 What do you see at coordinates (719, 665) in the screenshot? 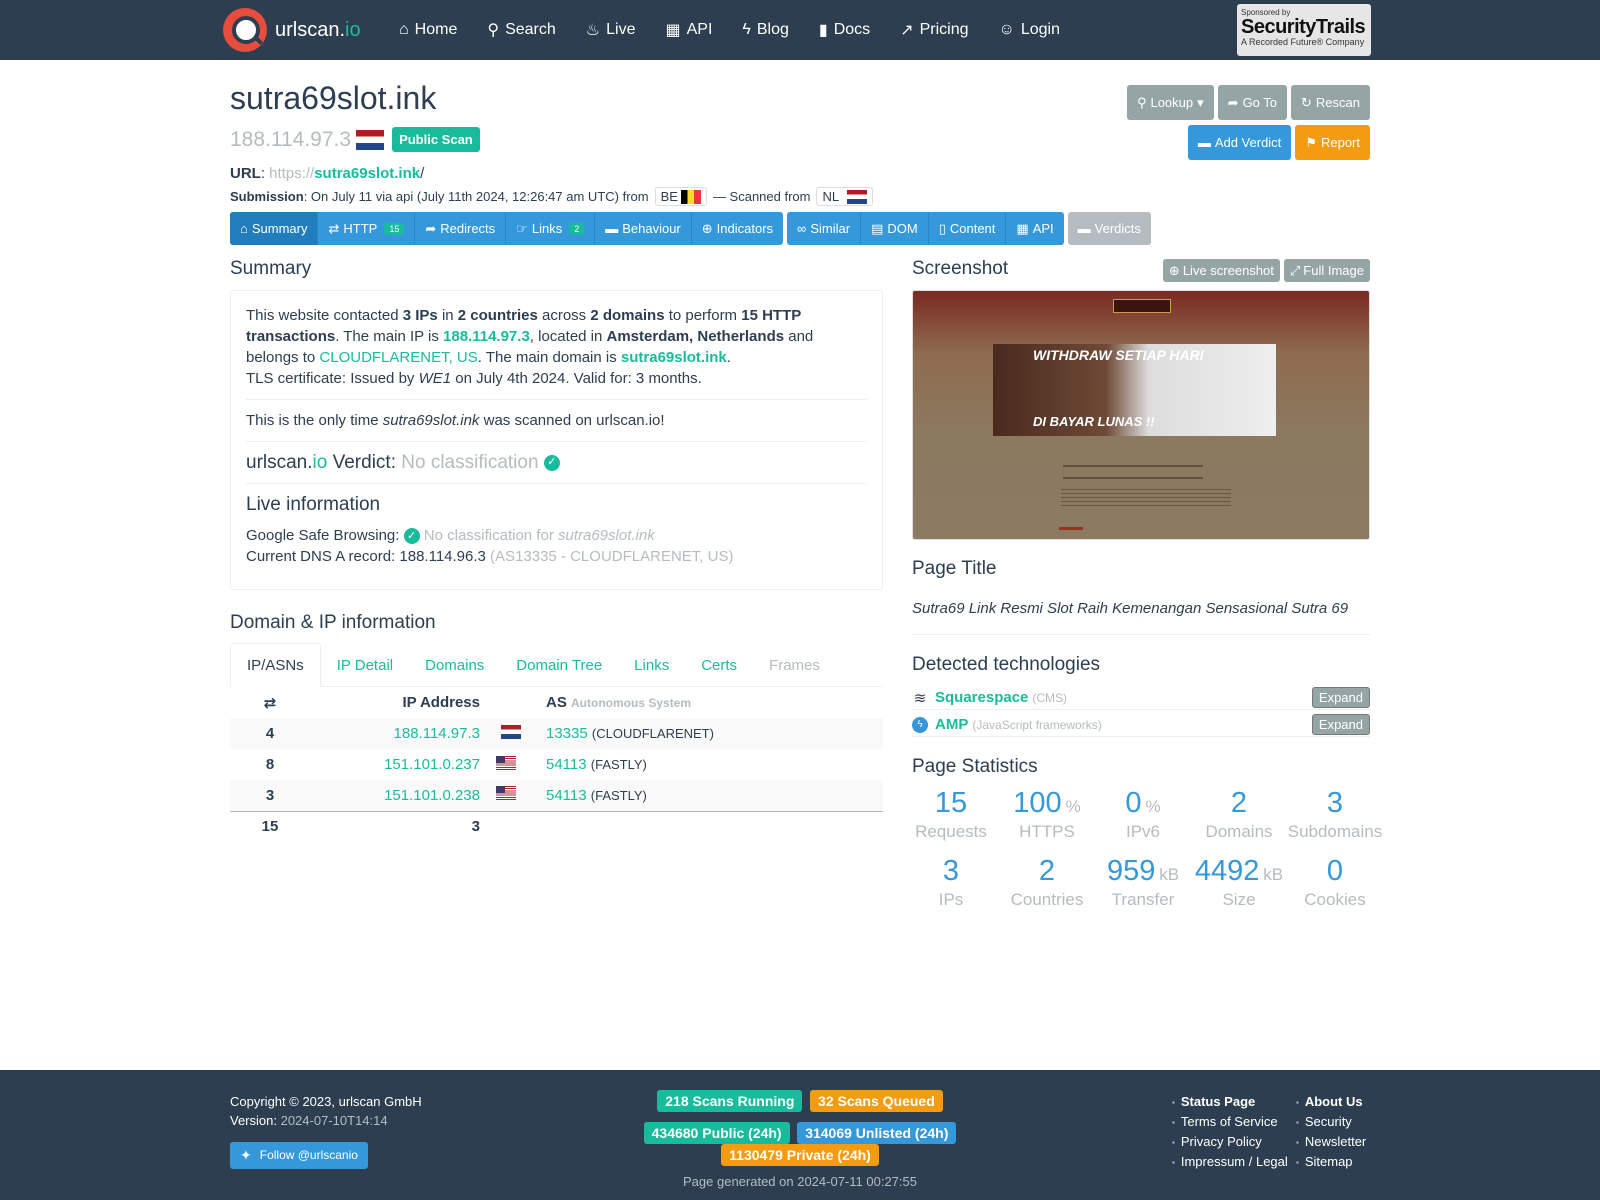
I see `tab-certs: Certs` at bounding box center [719, 665].